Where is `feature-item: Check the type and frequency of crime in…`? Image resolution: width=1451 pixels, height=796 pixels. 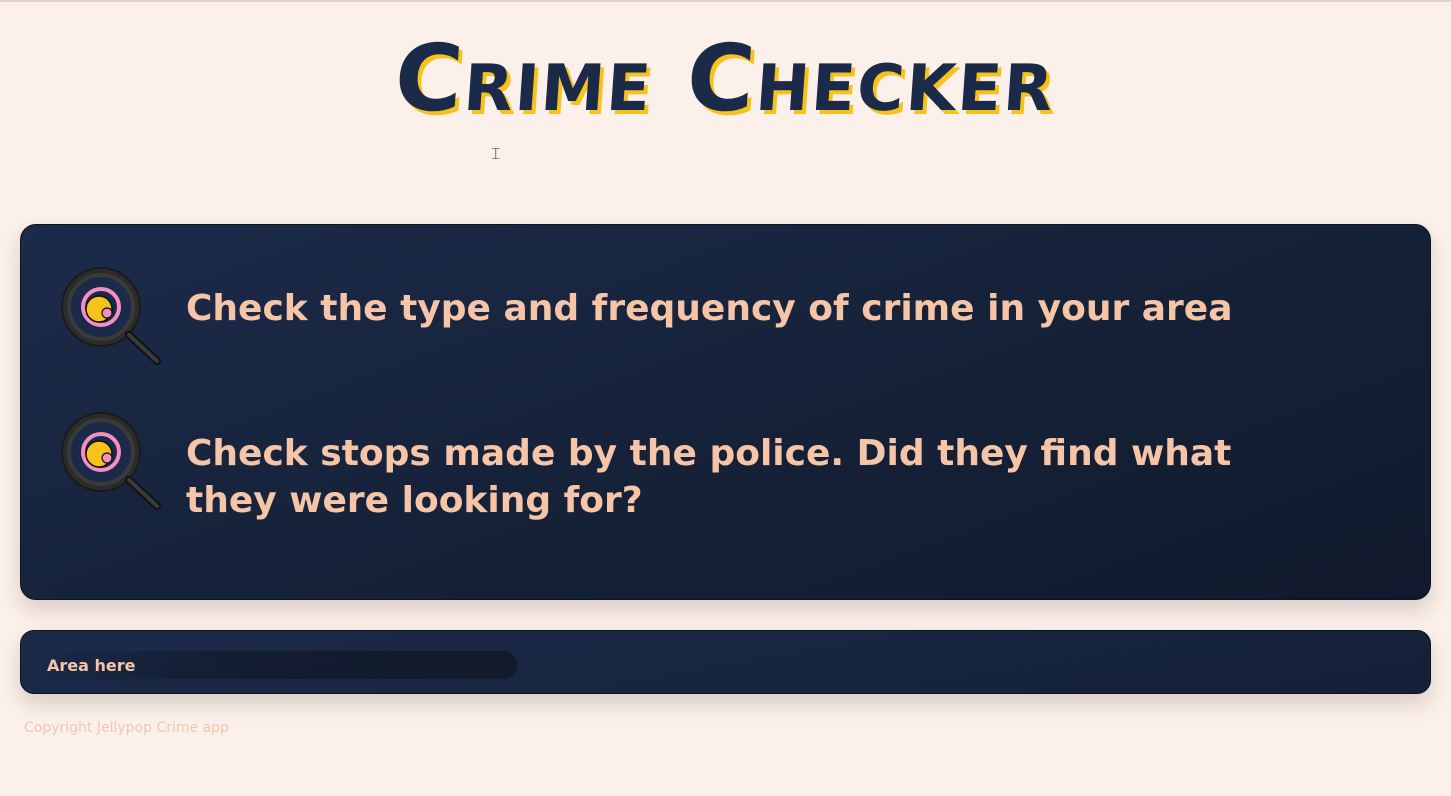
feature-item: Check the type and frequency of crime in… is located at coordinates (683, 317).